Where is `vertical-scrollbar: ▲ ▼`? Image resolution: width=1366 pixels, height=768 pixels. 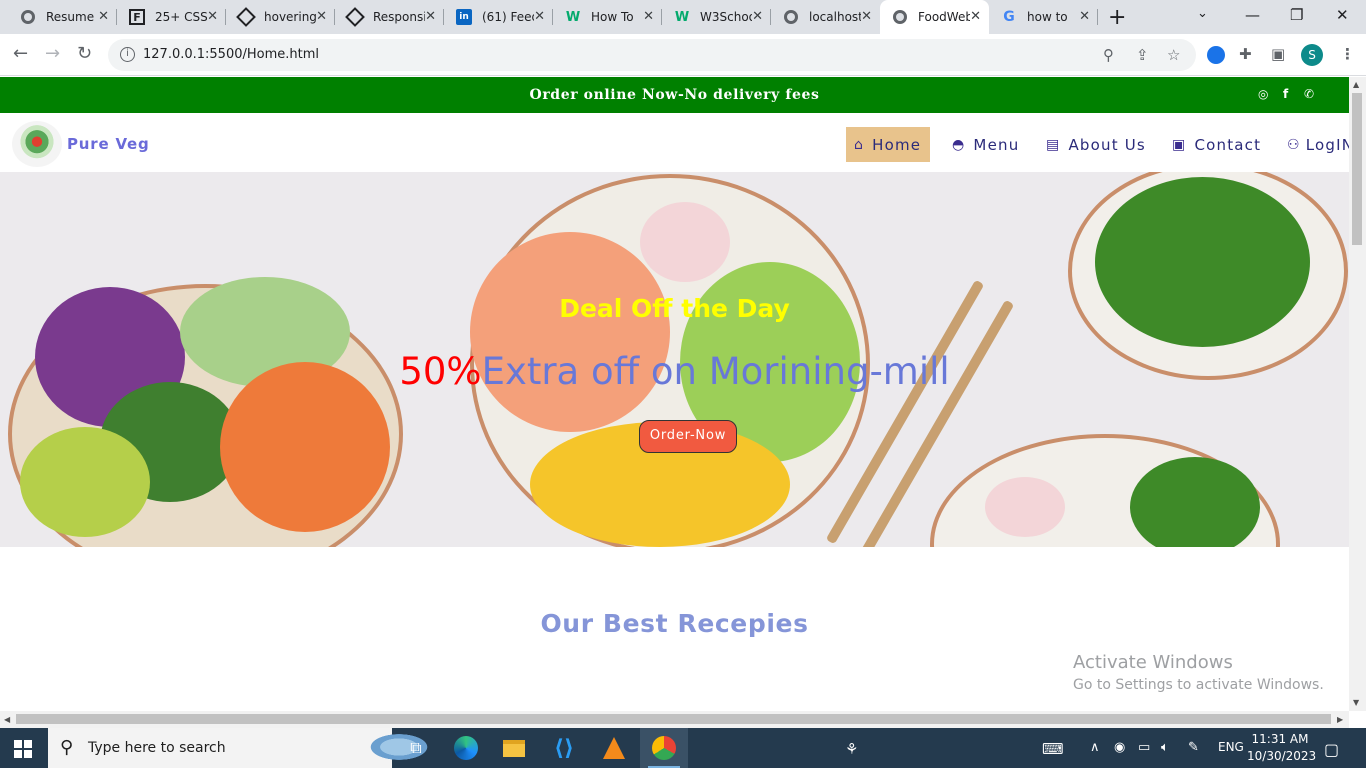 vertical-scrollbar: ▲ ▼ is located at coordinates (1357, 394).